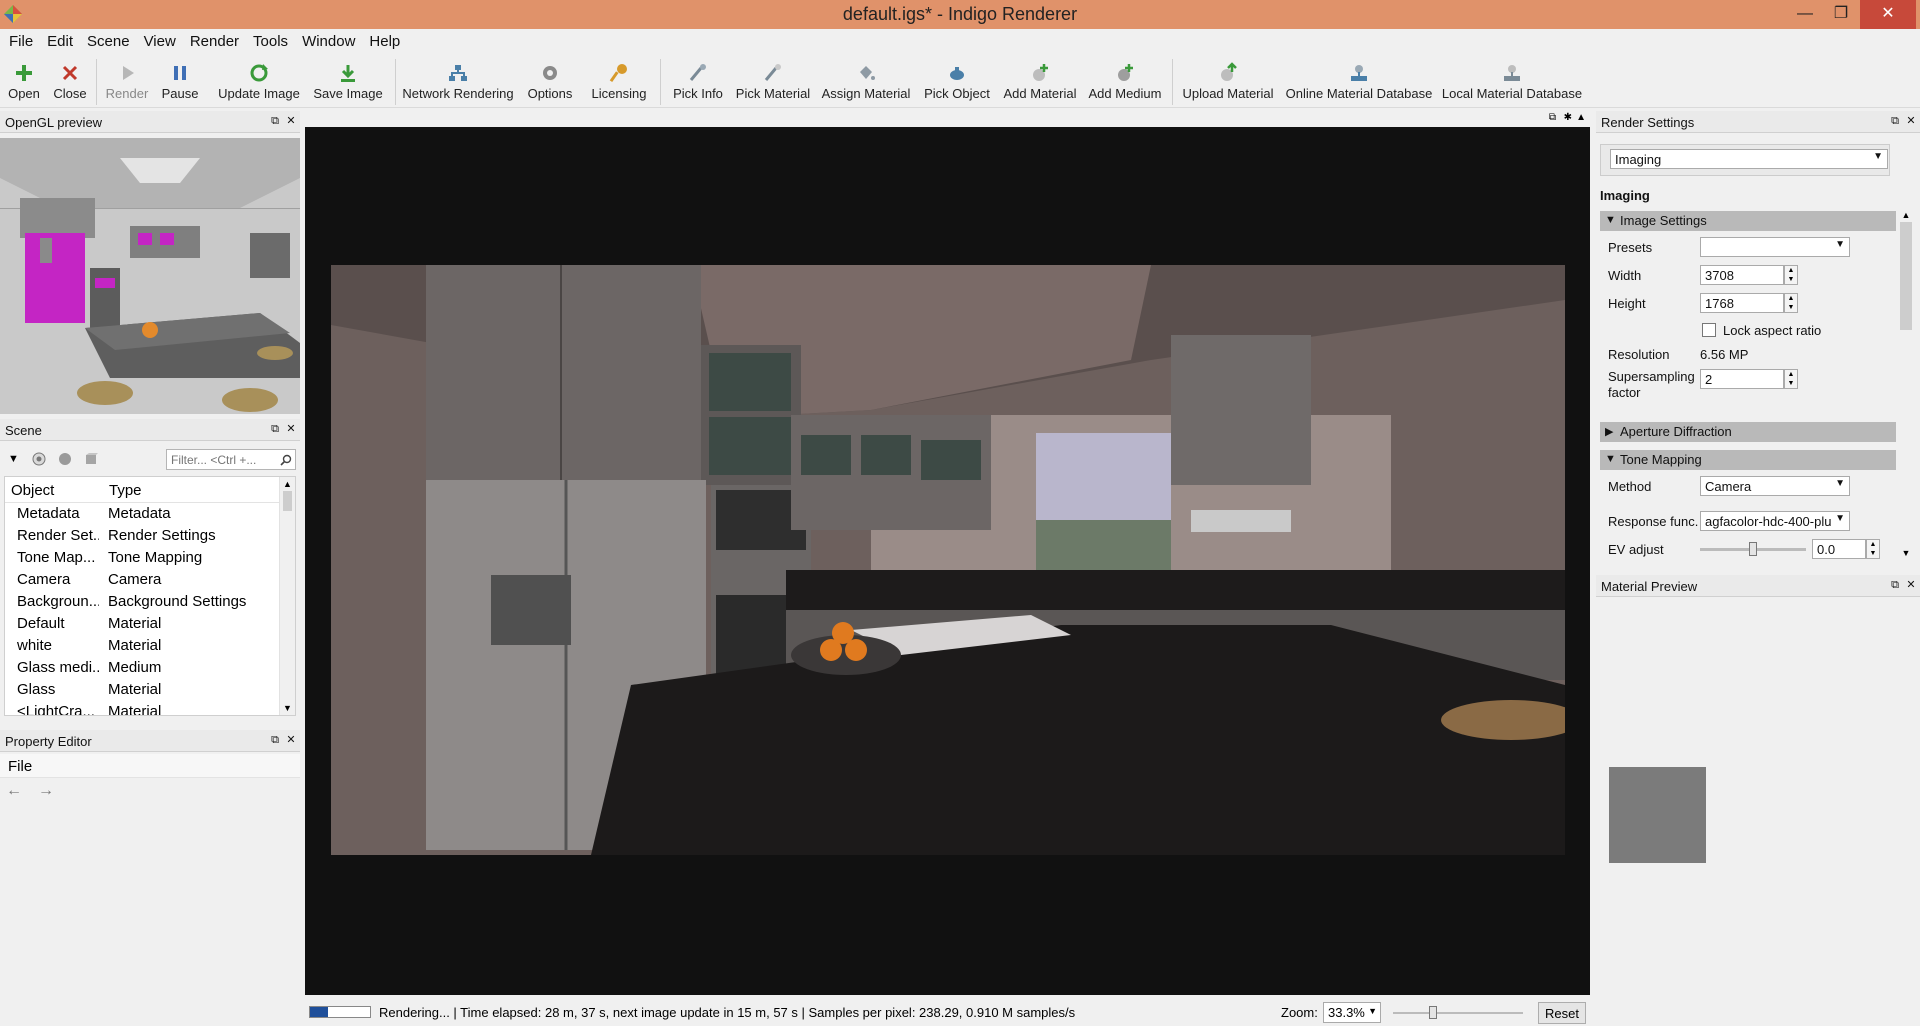  I want to click on open-button: Open, so click(24, 81).